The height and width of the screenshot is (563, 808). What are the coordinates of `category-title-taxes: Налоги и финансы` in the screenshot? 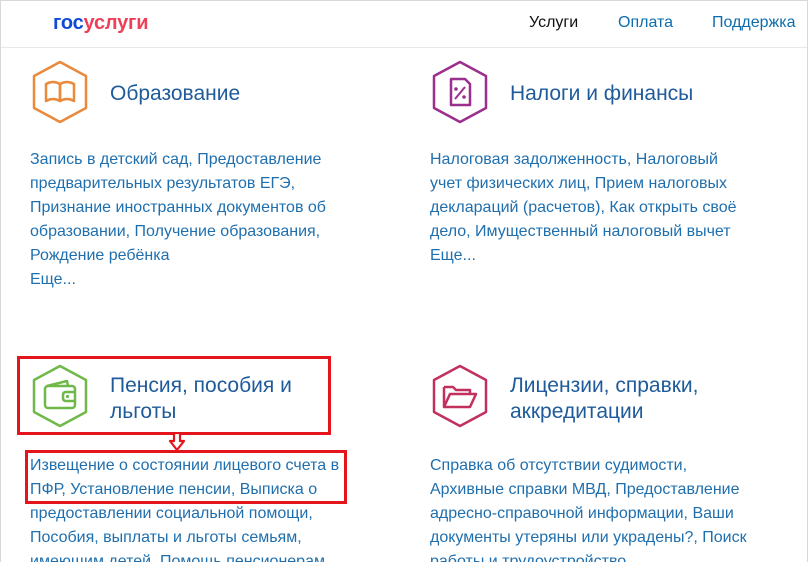 It's located at (601, 94).